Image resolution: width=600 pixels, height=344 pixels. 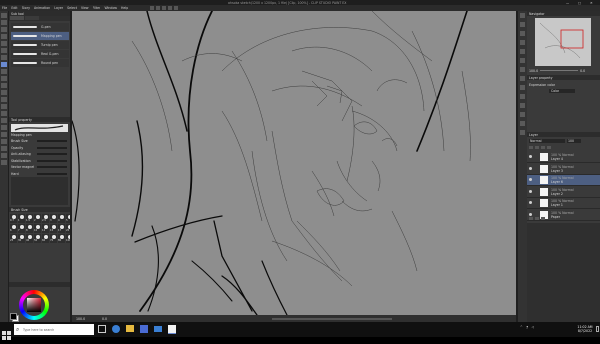 What do you see at coordinates (4, 15) in the screenshot?
I see `zoom-icon` at bounding box center [4, 15].